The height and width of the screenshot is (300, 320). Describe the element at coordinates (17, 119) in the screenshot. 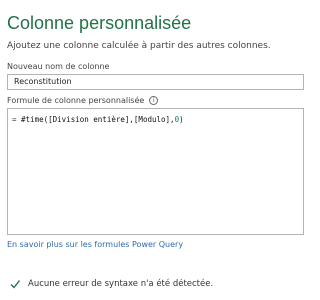

I see `formula-prefix: =` at that location.